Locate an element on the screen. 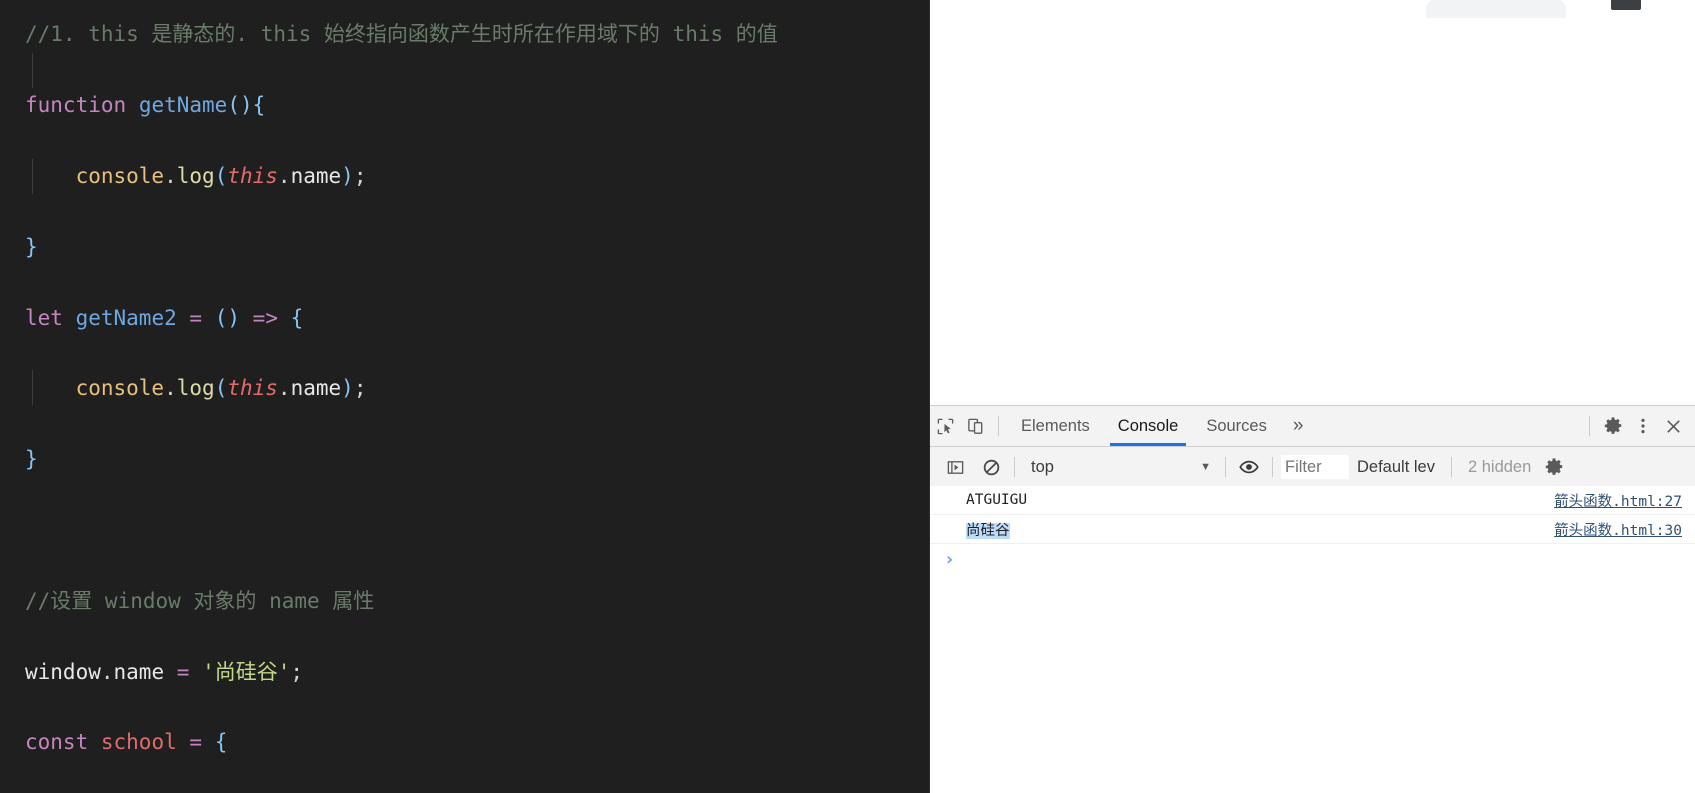 This screenshot has height=793, width=1695. console-message-source-link: 箭头函数.html:27 is located at coordinates (1618, 500).